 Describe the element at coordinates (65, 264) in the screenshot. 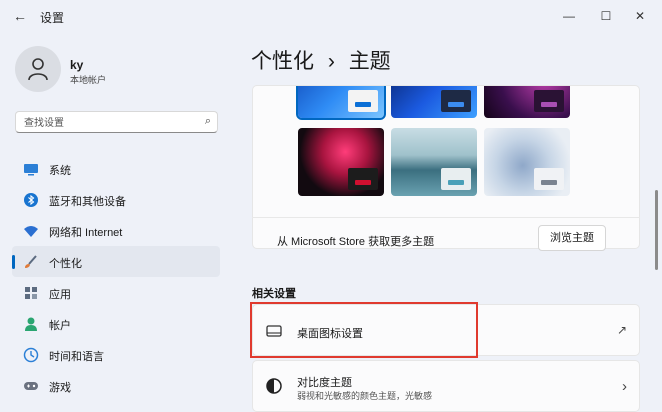

I see `sidebar-item-label: 个性化` at that location.